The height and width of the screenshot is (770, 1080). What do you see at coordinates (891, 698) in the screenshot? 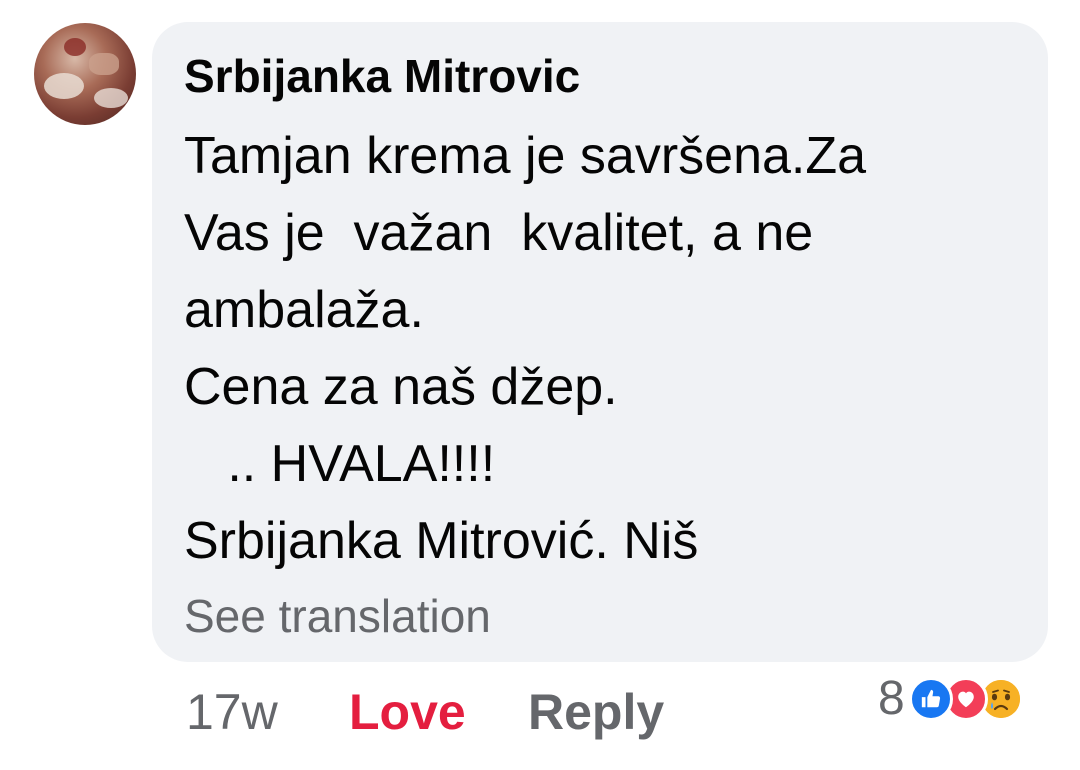
I see `reaction-count: 8` at bounding box center [891, 698].